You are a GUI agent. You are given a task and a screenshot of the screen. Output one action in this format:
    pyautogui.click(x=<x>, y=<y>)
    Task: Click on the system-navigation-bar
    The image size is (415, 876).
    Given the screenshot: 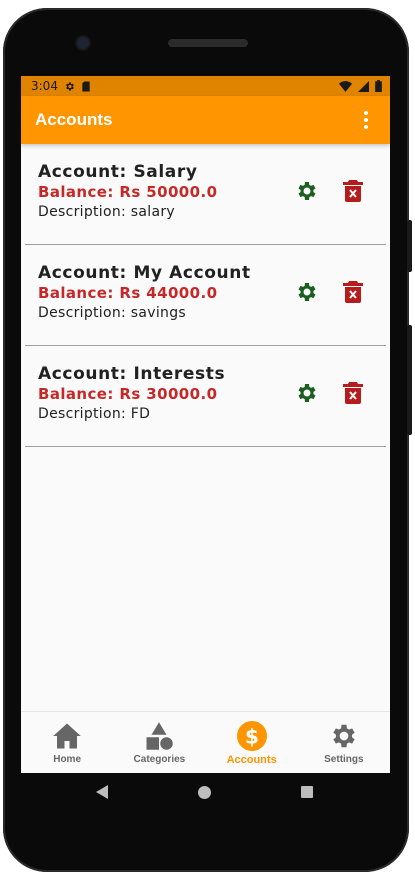 What is the action you would take?
    pyautogui.click(x=205, y=795)
    